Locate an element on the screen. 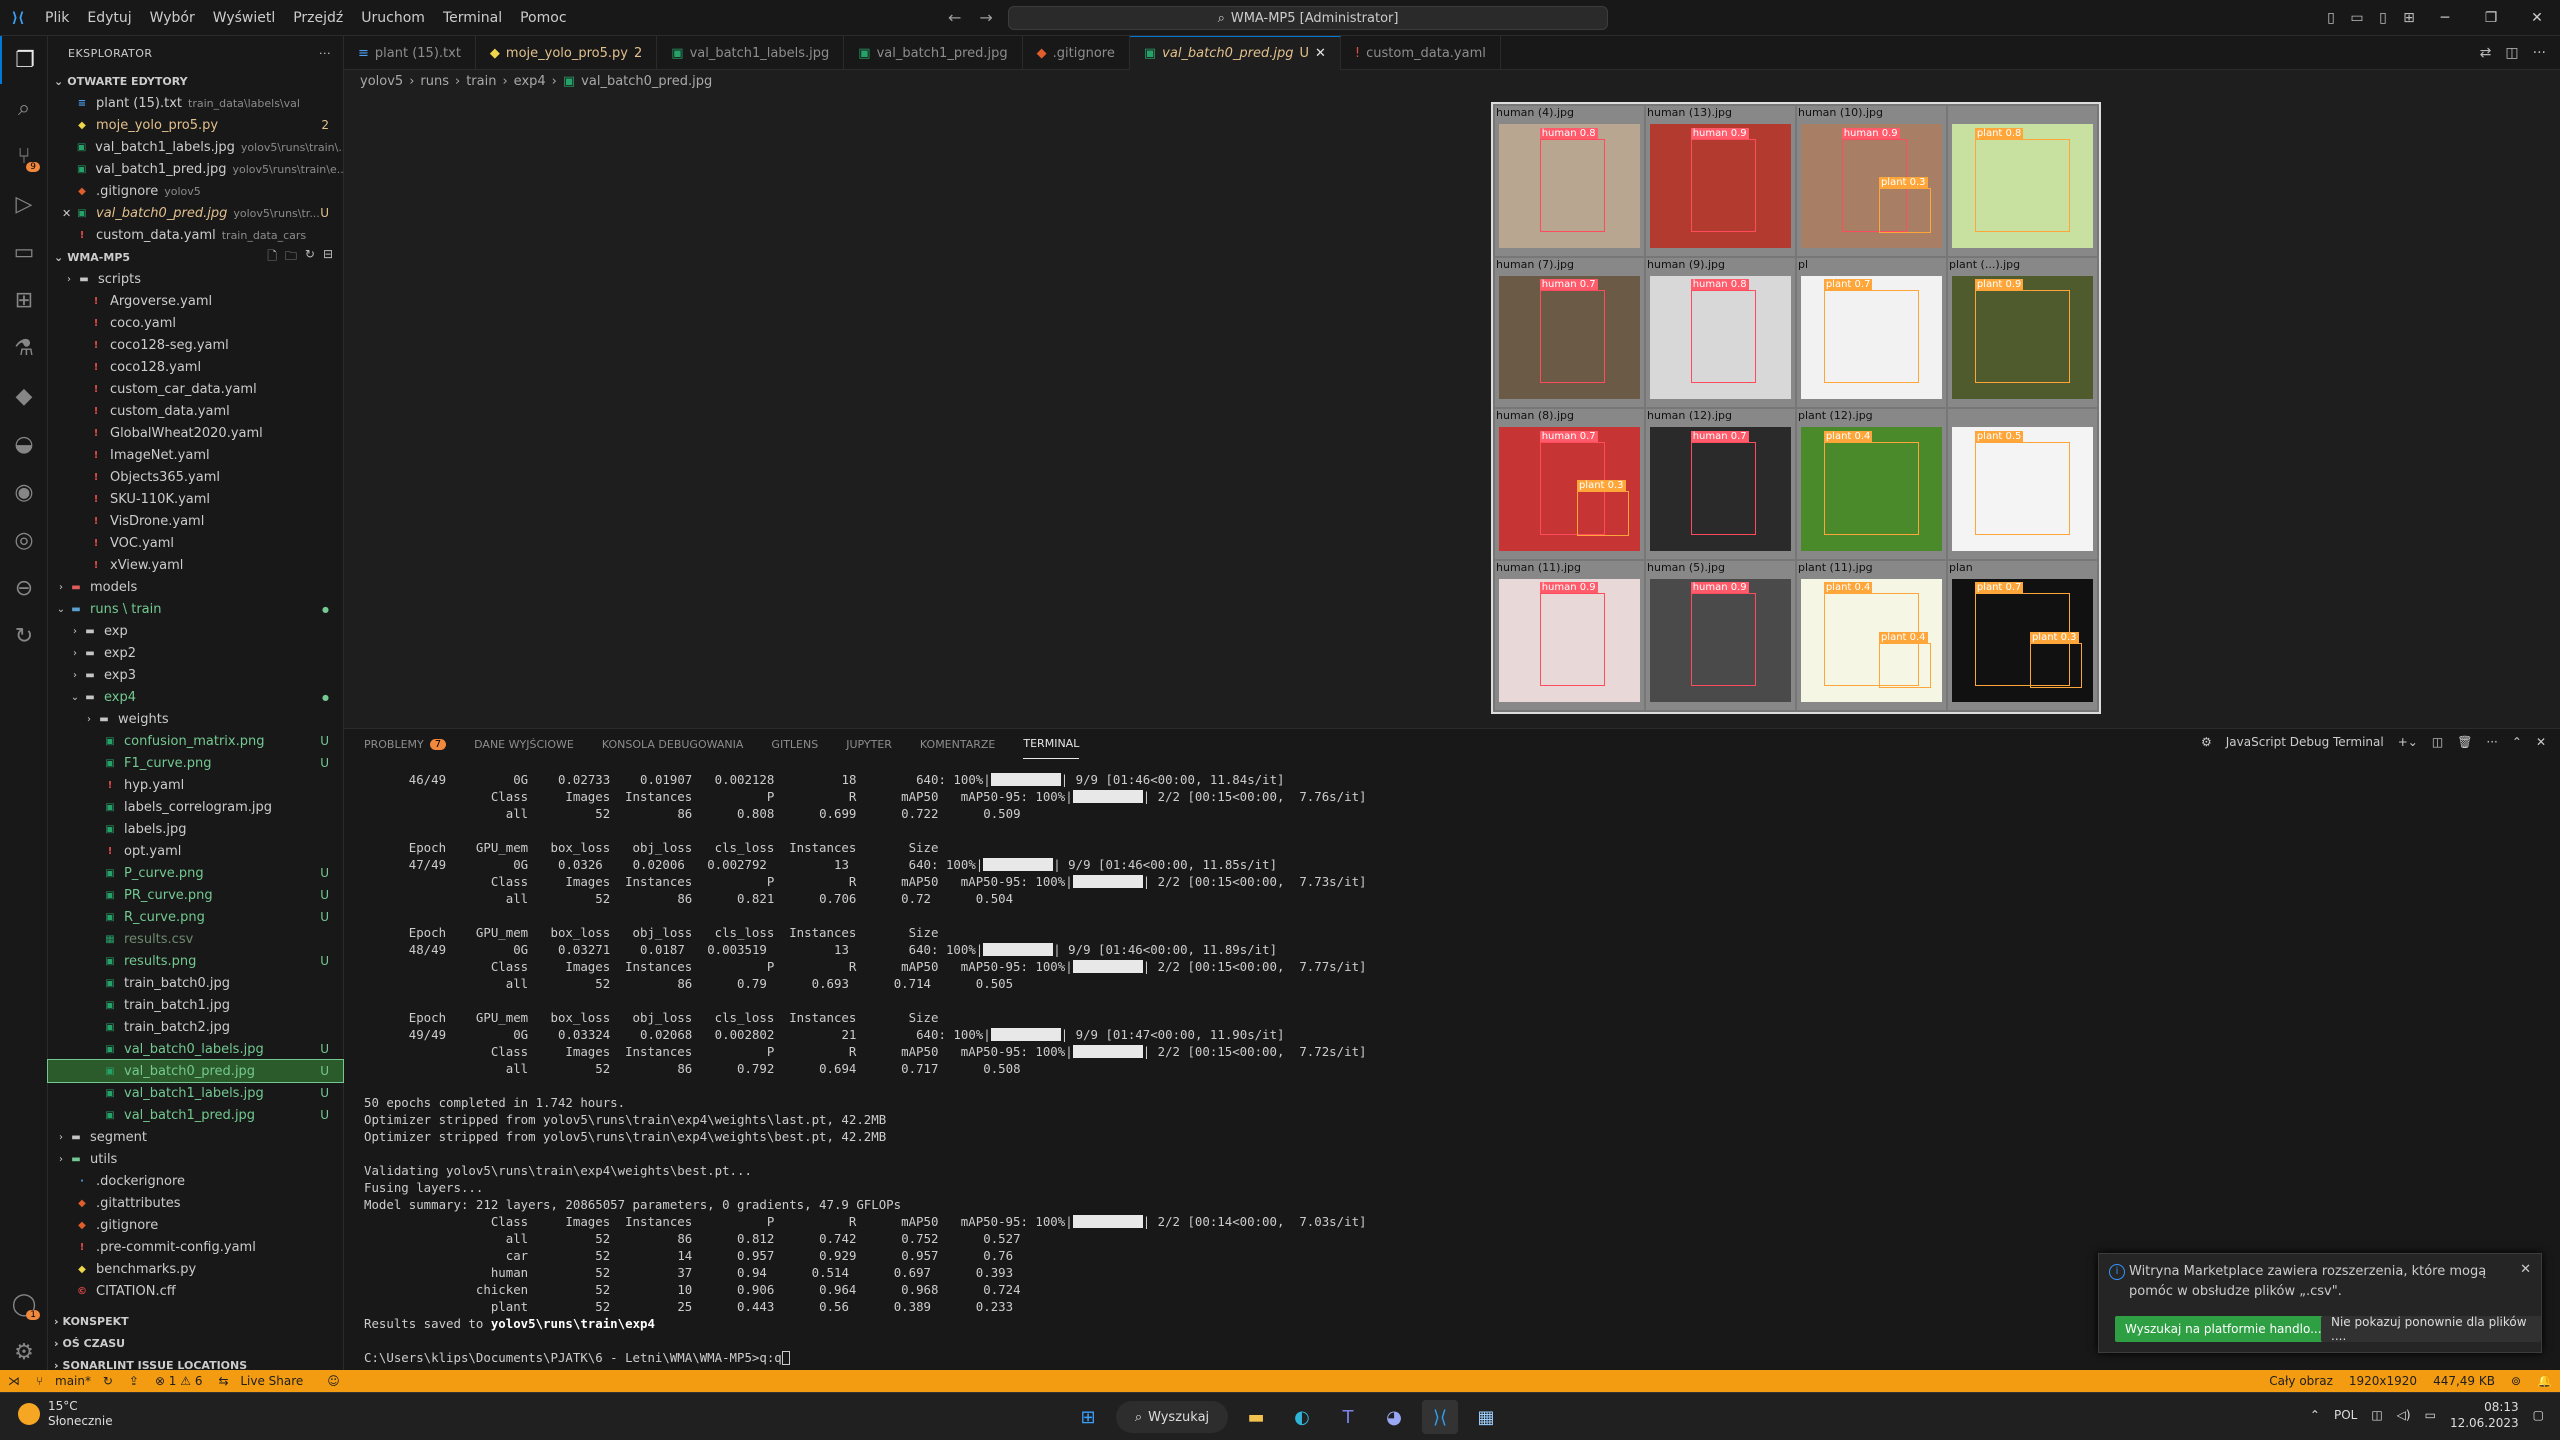  tree-file: ! Objects365.yaml is located at coordinates (195, 477).